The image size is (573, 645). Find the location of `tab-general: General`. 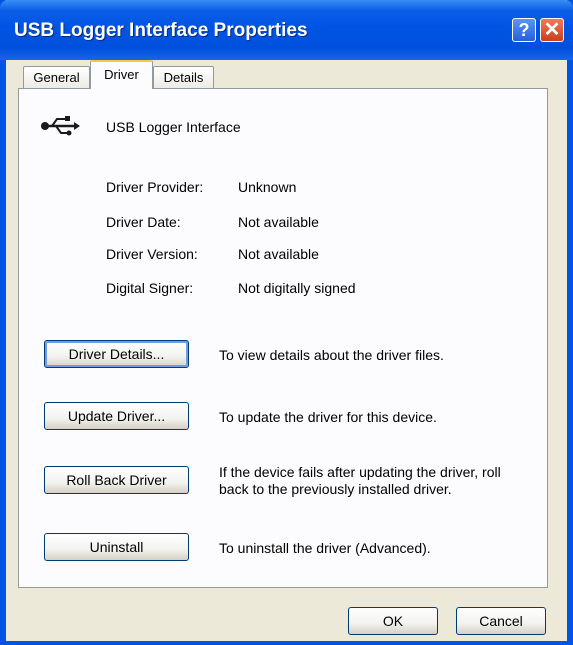

tab-general: General is located at coordinates (56, 77).